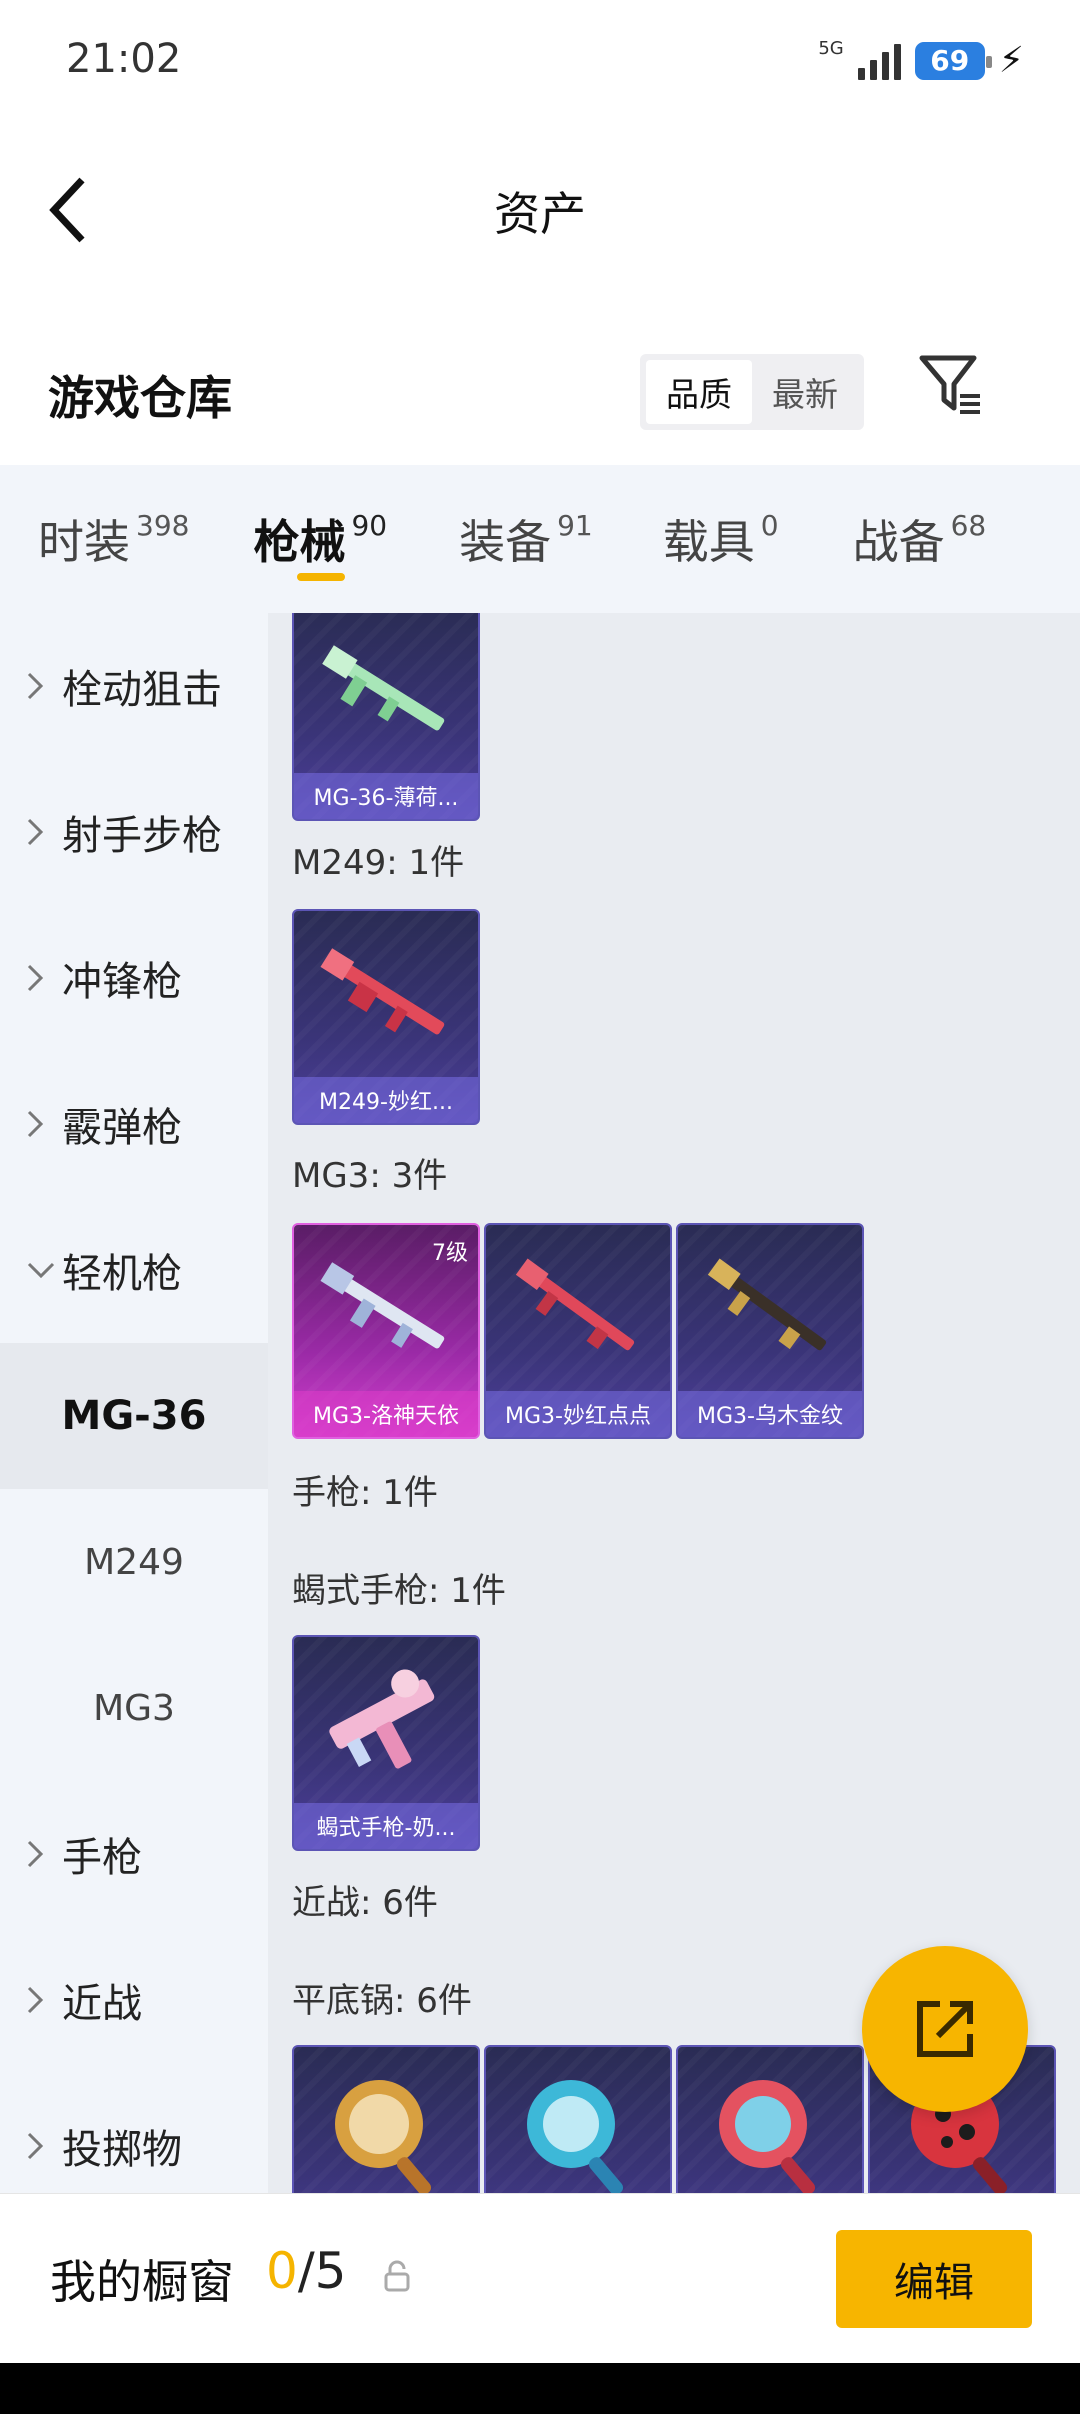 The image size is (1080, 2414). What do you see at coordinates (879, 61) in the screenshot?
I see `signal-icon` at bounding box center [879, 61].